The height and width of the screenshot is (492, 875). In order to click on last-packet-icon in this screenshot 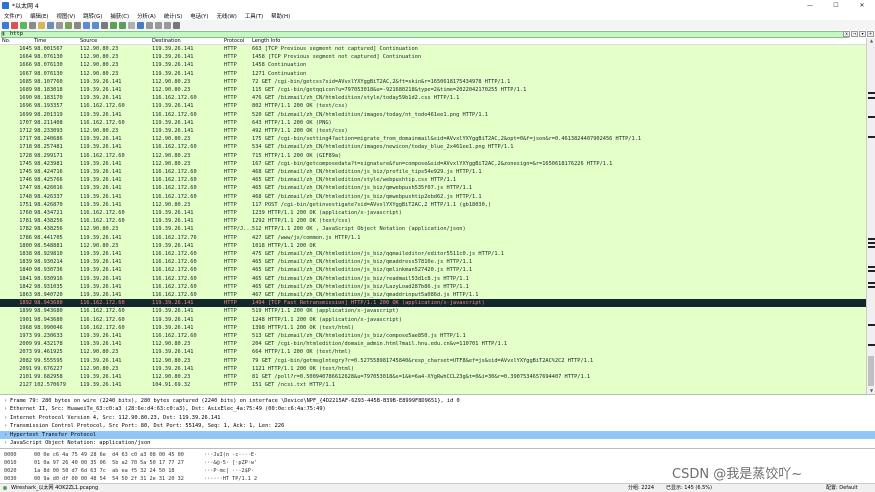, I will do `click(122, 25)`.